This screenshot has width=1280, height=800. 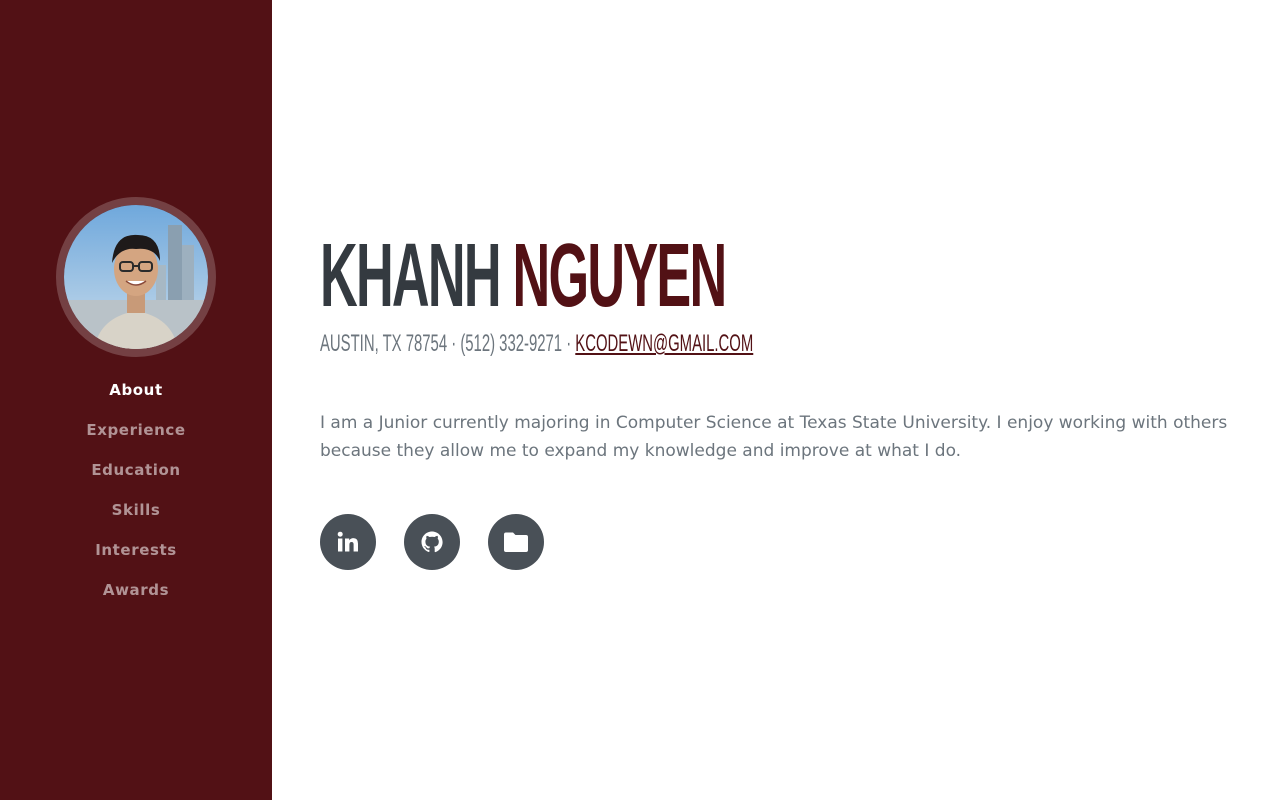 I want to click on page-title: KHANH NGUYEN, so click(x=524, y=276).